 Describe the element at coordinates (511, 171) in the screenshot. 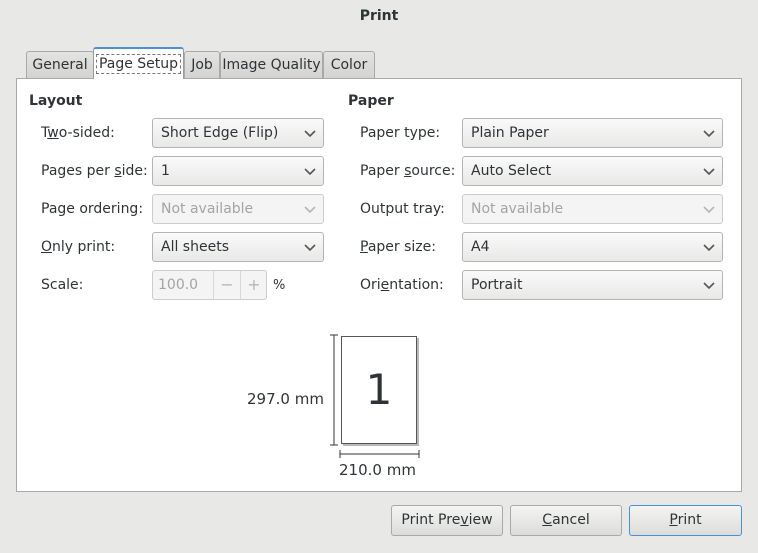

I see `paper-source-value: Auto Select` at that location.